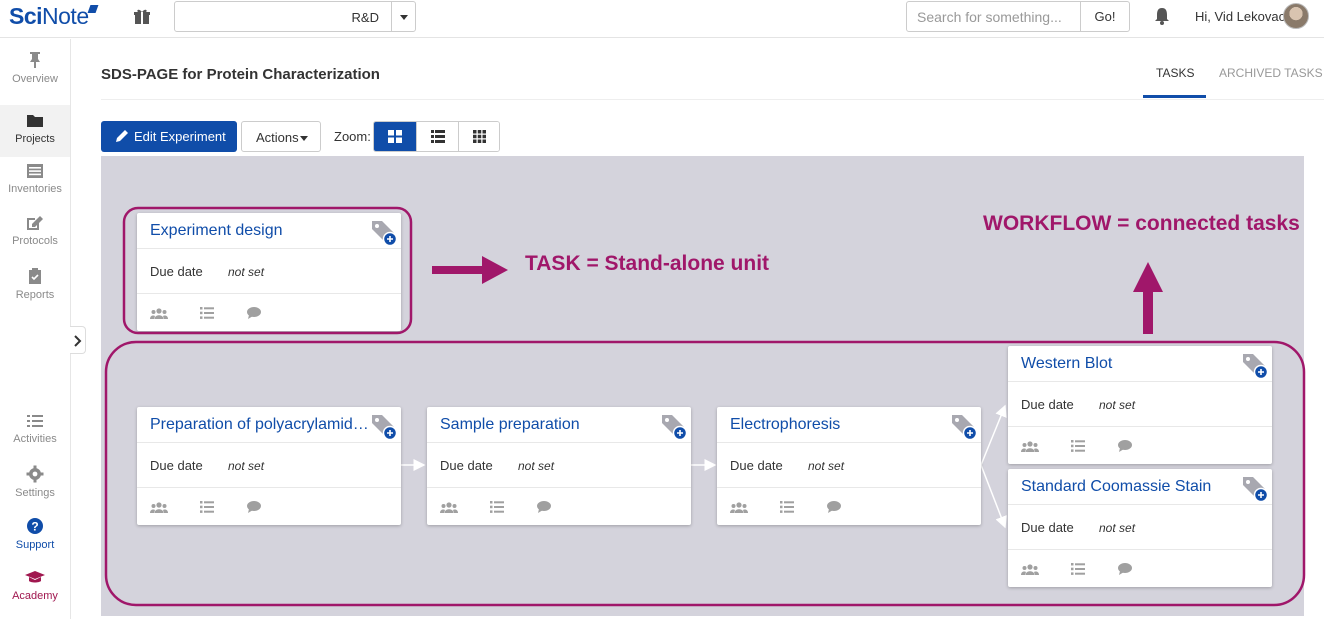  I want to click on grid-view-icon, so click(479, 136).